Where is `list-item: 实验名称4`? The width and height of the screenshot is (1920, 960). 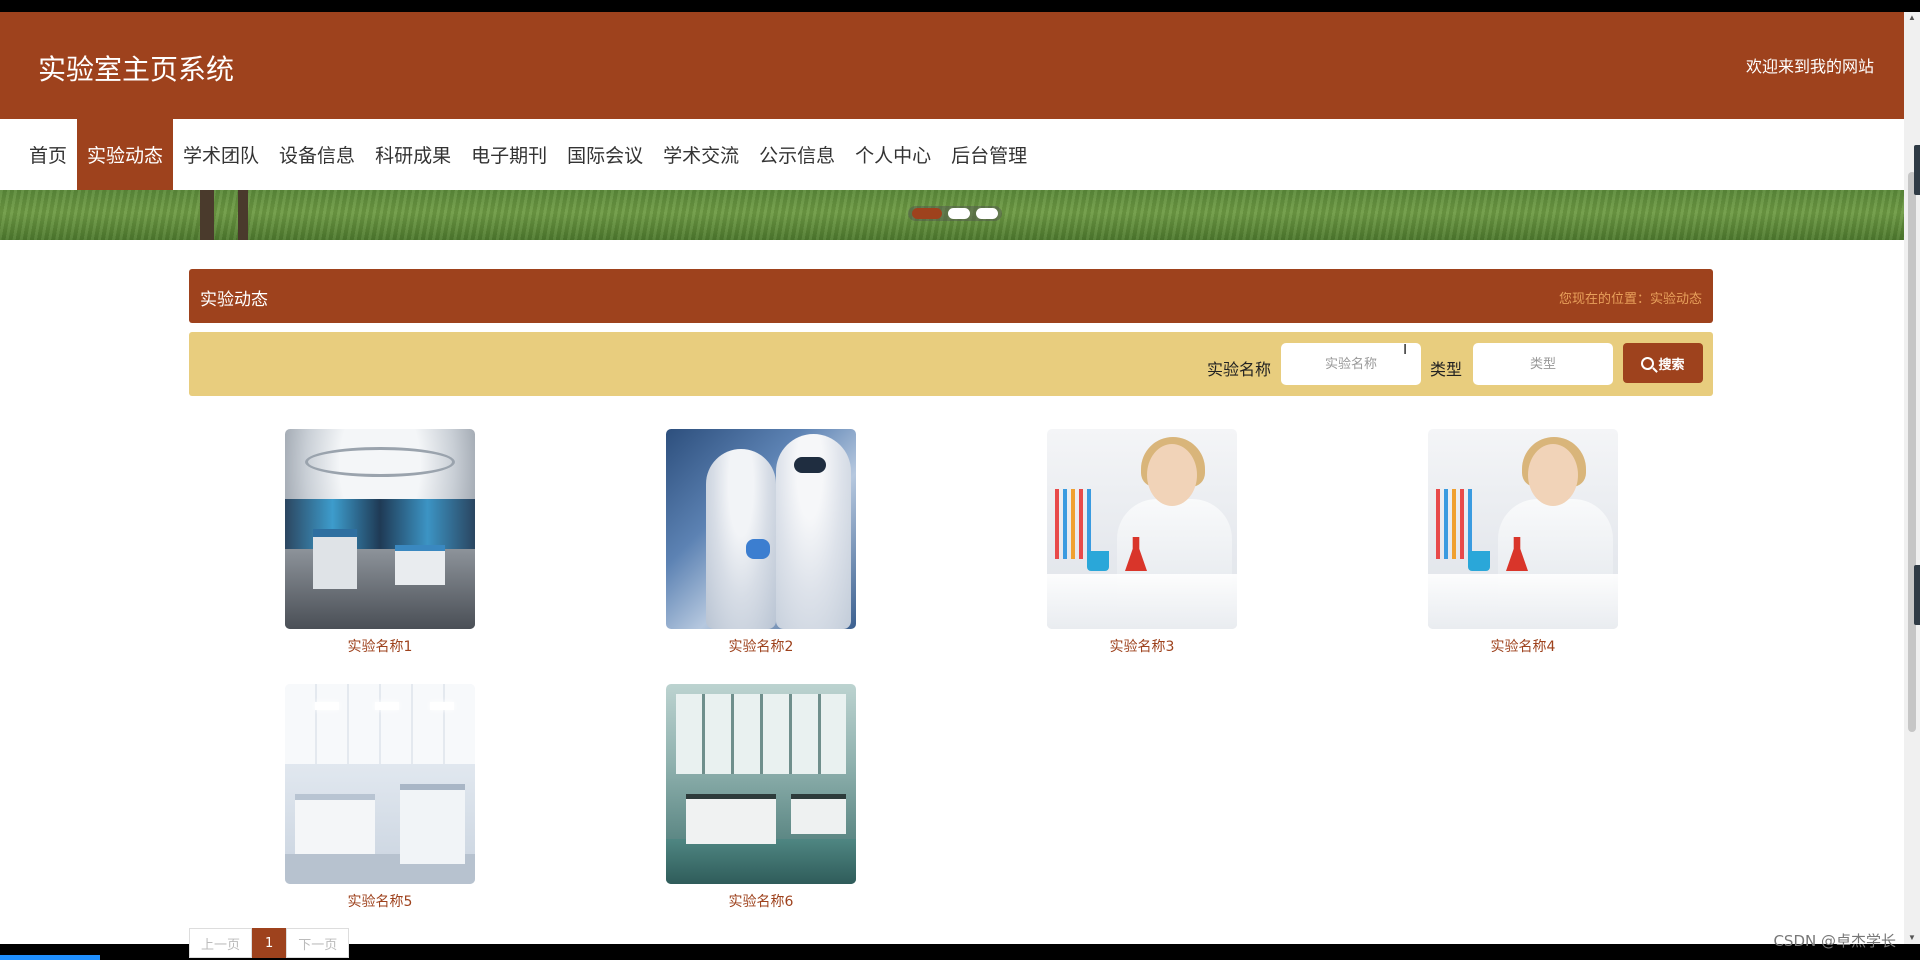 list-item: 实验名称4 is located at coordinates (1523, 542).